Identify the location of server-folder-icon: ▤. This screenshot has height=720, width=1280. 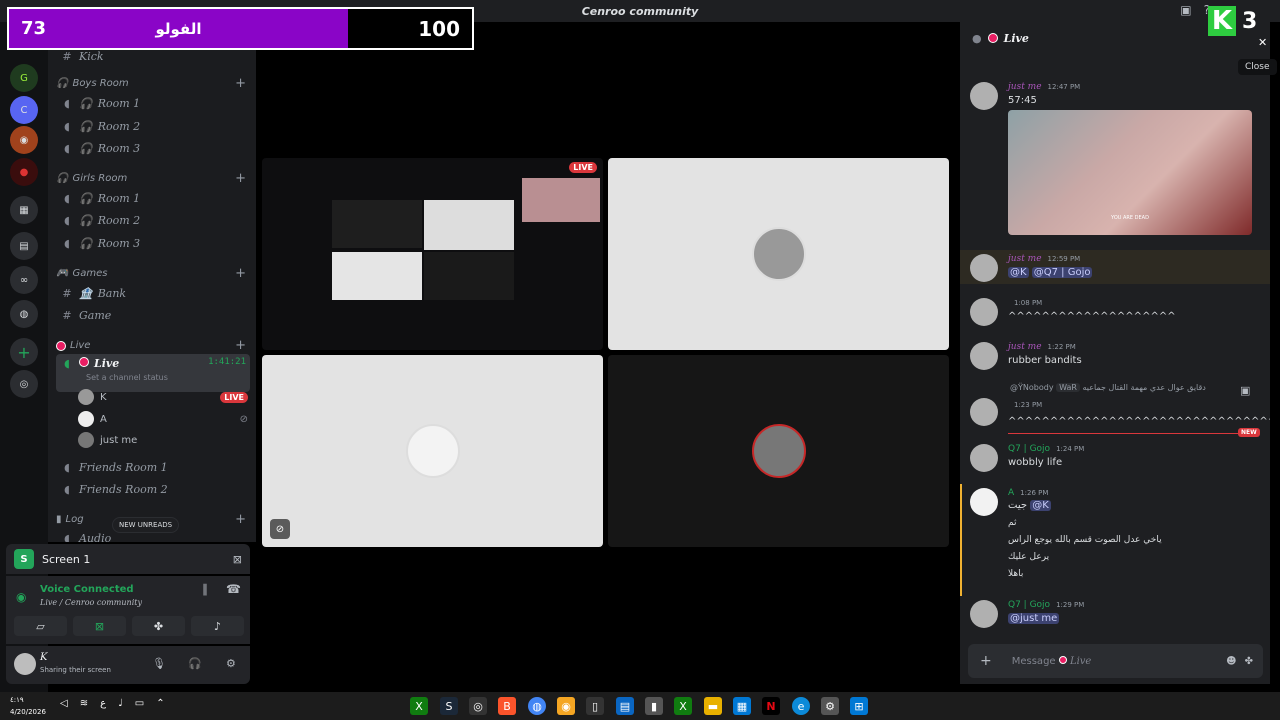
(24, 246).